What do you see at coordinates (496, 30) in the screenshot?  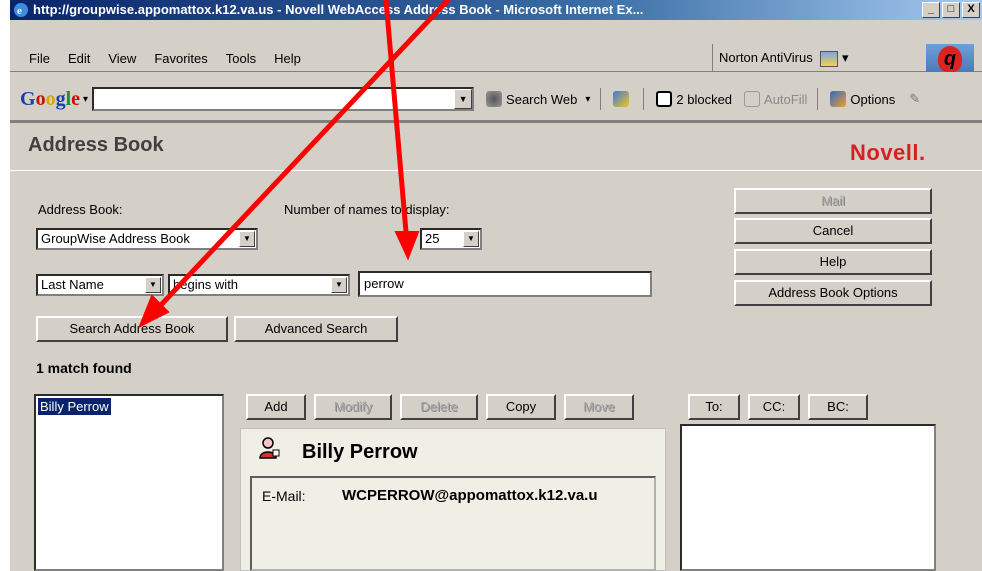 I see `menubar-spacer` at bounding box center [496, 30].